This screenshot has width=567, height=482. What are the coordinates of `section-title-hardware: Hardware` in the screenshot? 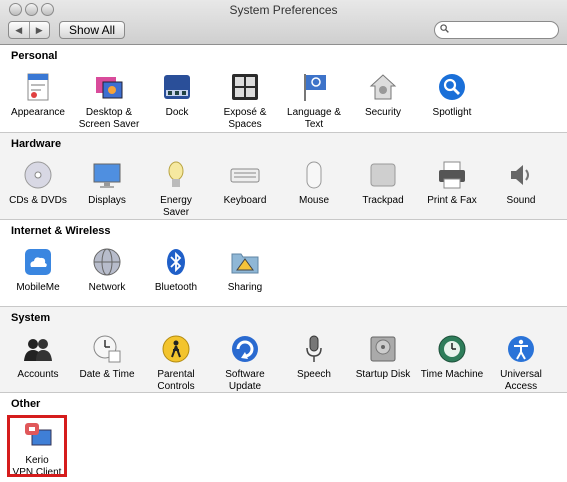 It's located at (36, 144).